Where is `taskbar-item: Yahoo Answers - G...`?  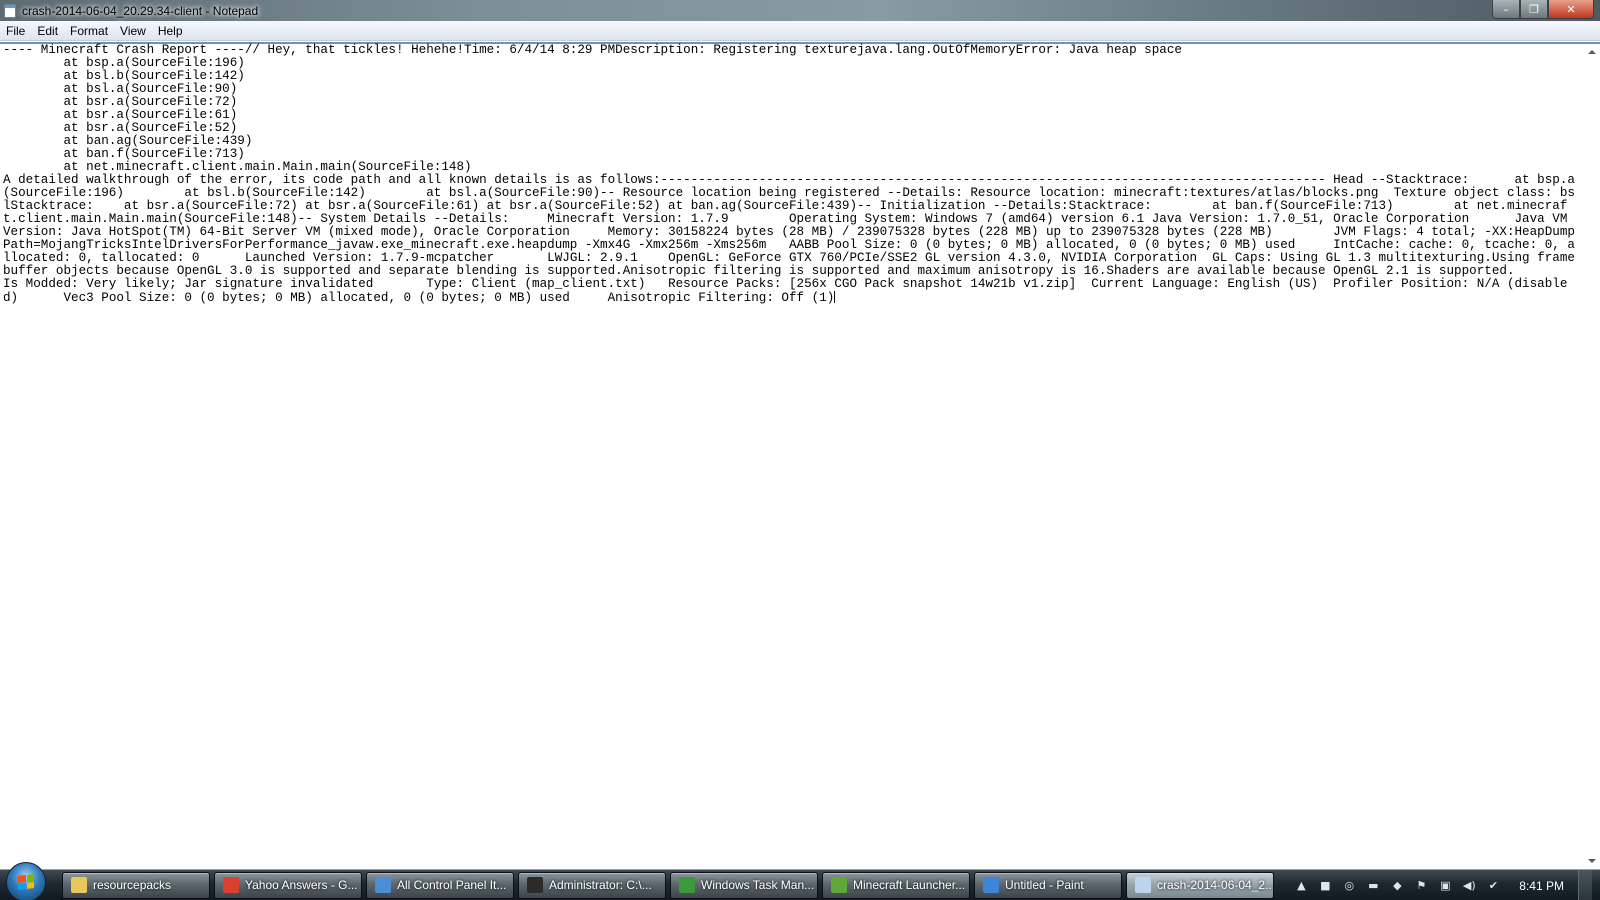 taskbar-item: Yahoo Answers - G... is located at coordinates (288, 885).